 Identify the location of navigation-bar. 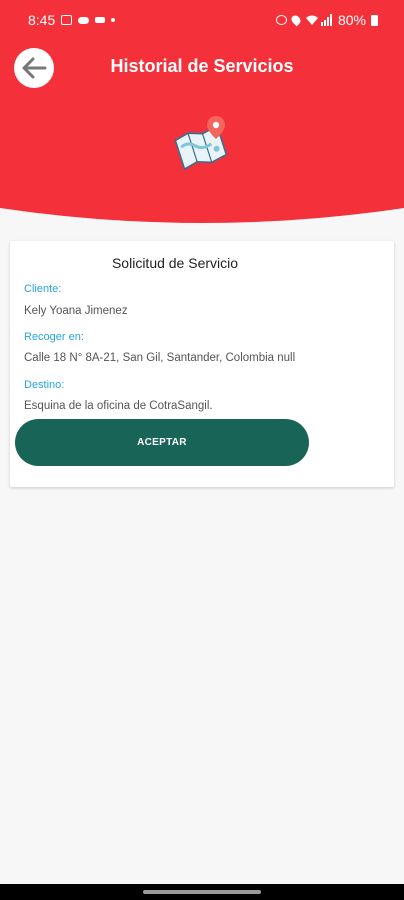
(202, 892).